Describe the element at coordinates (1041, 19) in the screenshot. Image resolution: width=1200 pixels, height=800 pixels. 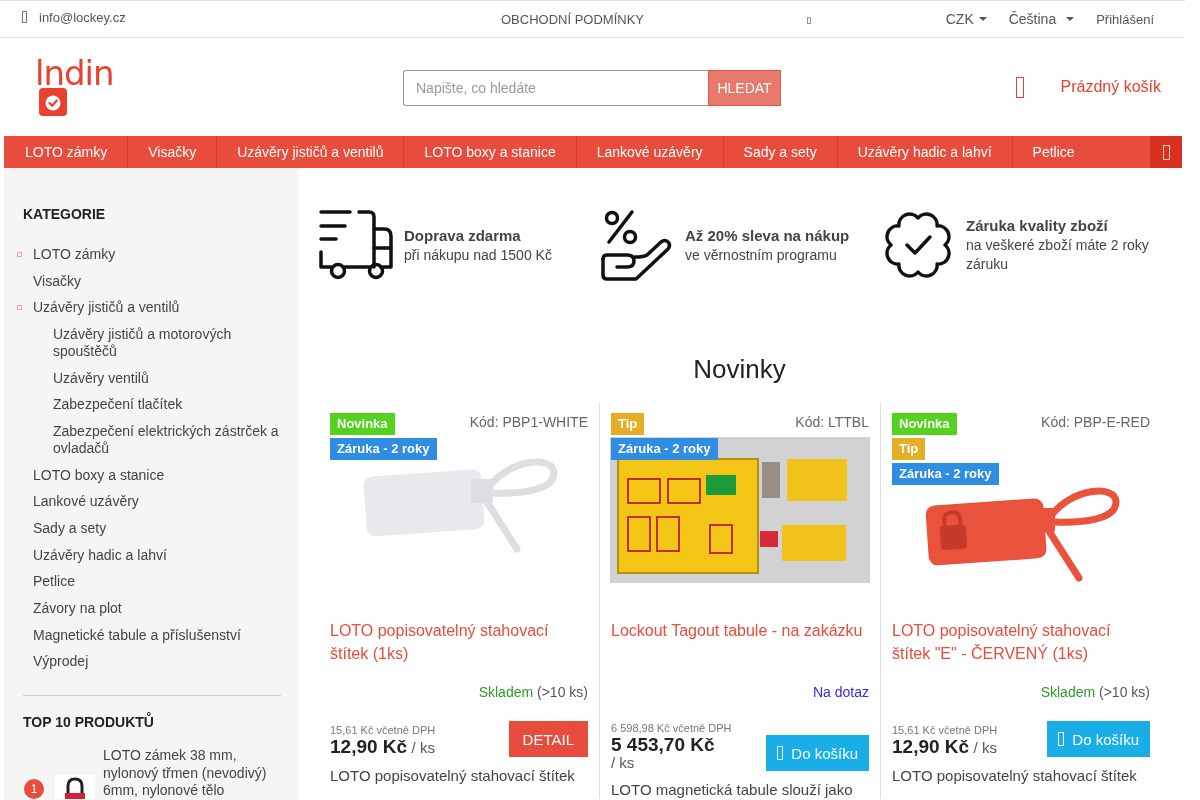
I see `language-dropdown: Čeština` at that location.